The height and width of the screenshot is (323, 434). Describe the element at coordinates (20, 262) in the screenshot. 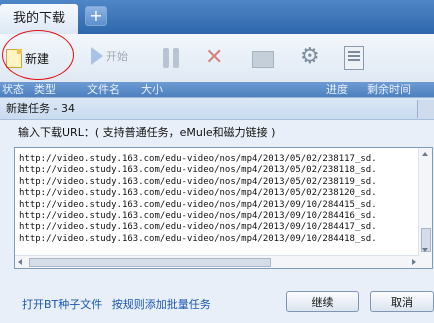

I see `scroll-left-icon` at that location.